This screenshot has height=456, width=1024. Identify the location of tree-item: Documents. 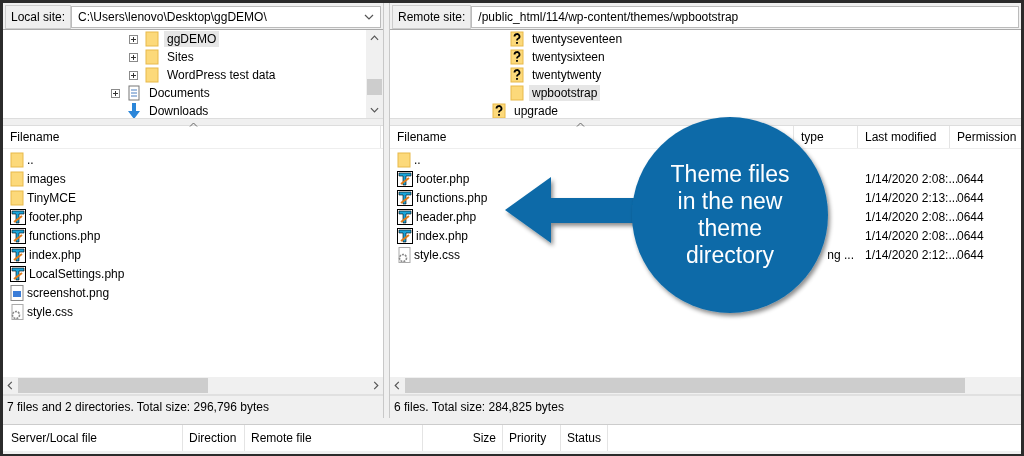
(179, 93).